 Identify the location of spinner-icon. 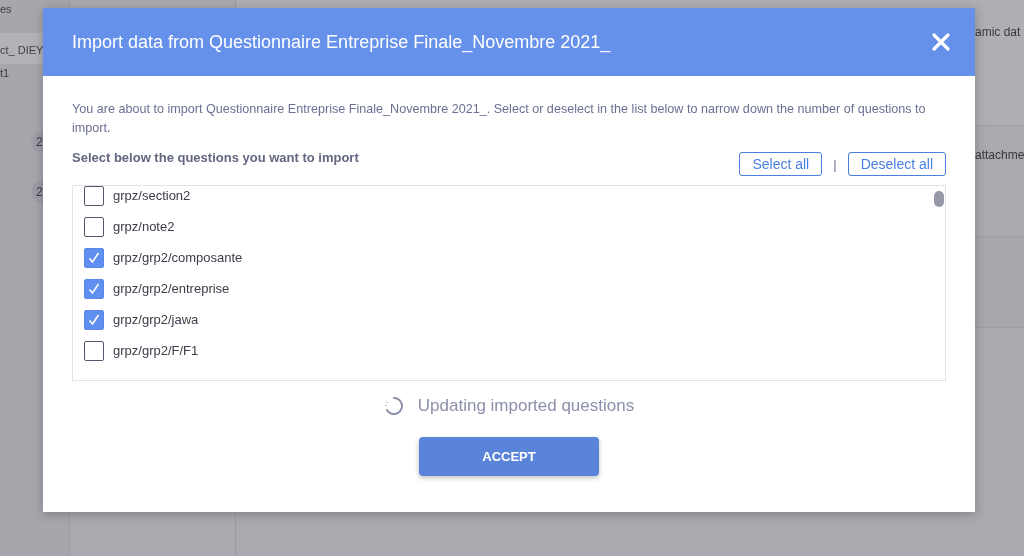
(393, 406).